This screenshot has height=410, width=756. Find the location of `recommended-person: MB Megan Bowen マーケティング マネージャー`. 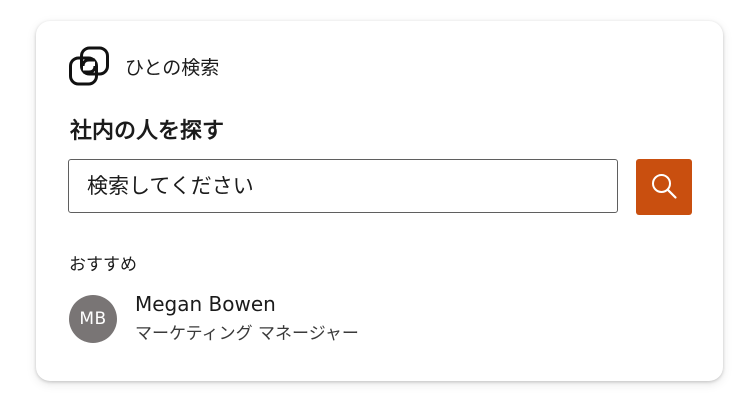

recommended-person: MB Megan Bowen マーケティング マネージャー is located at coordinates (214, 319).